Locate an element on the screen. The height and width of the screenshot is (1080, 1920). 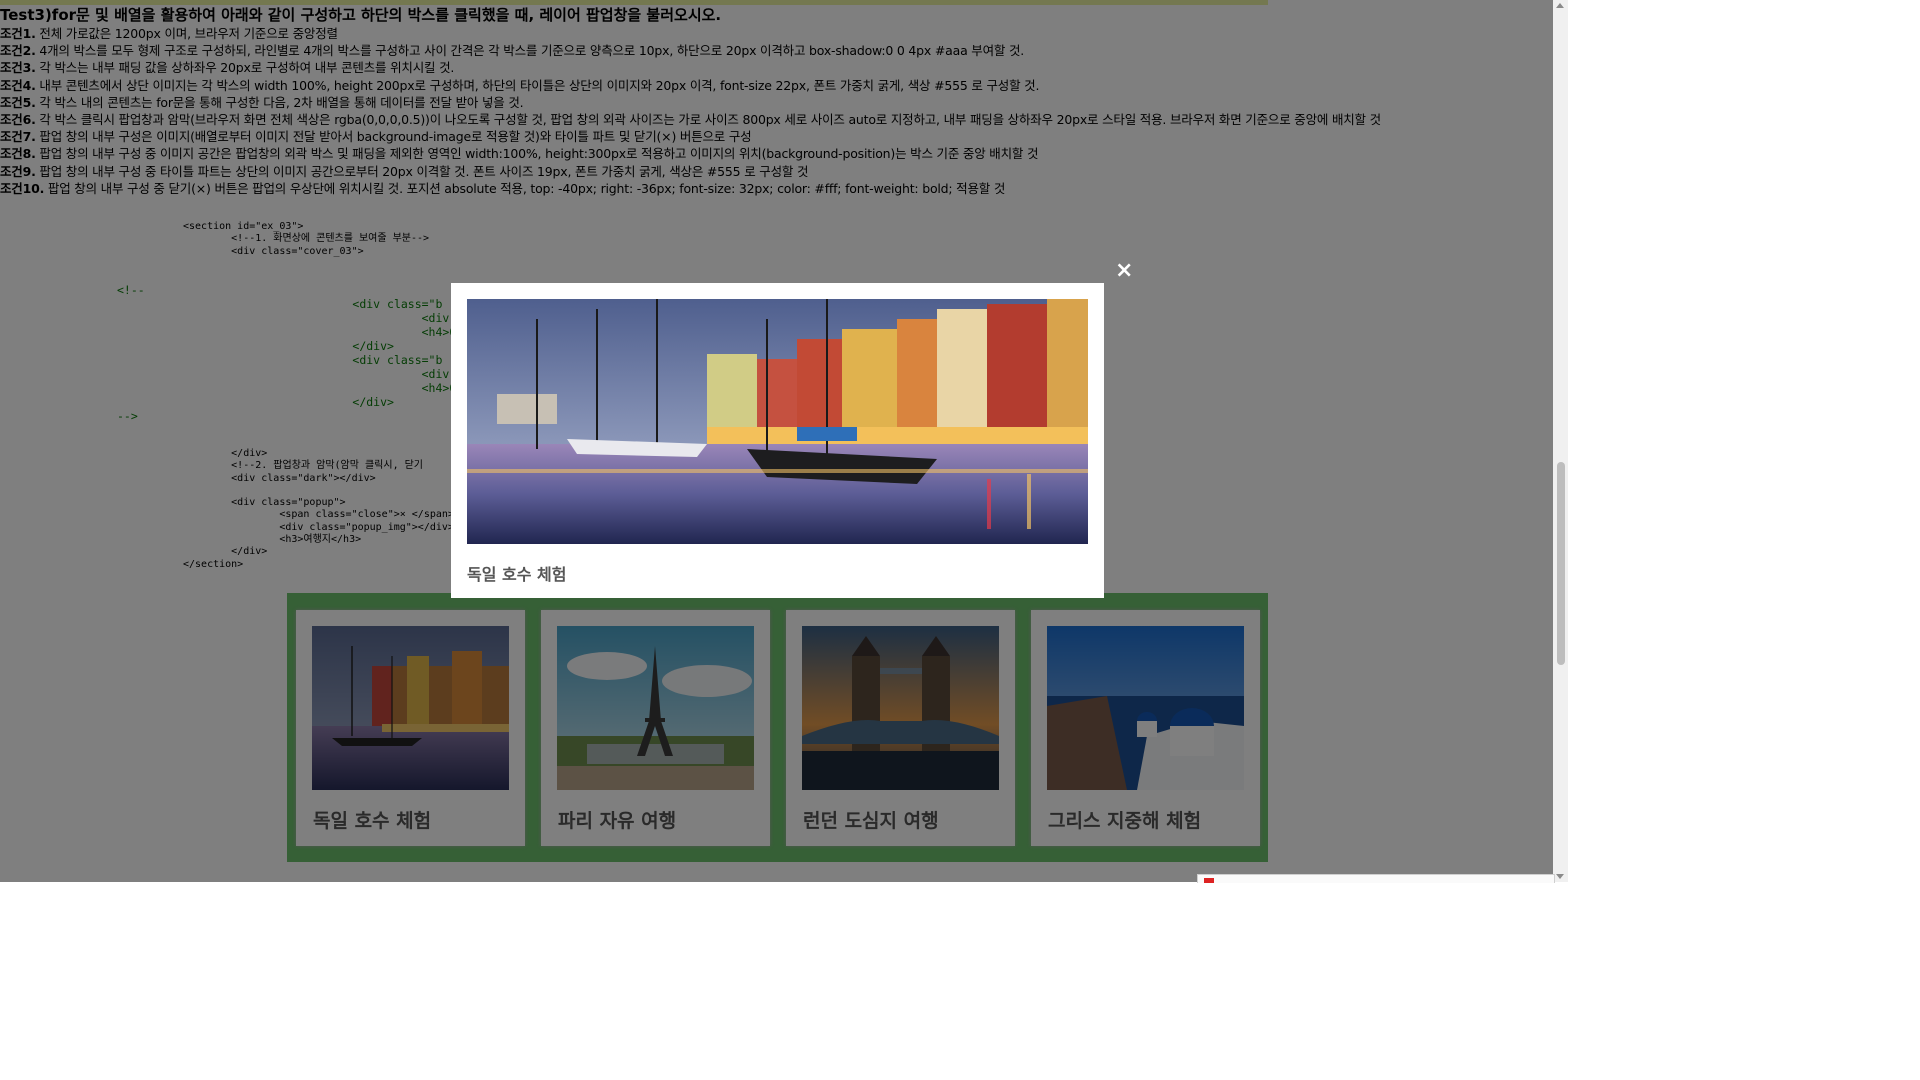
vertical-scrollbar is located at coordinates (1560, 441).